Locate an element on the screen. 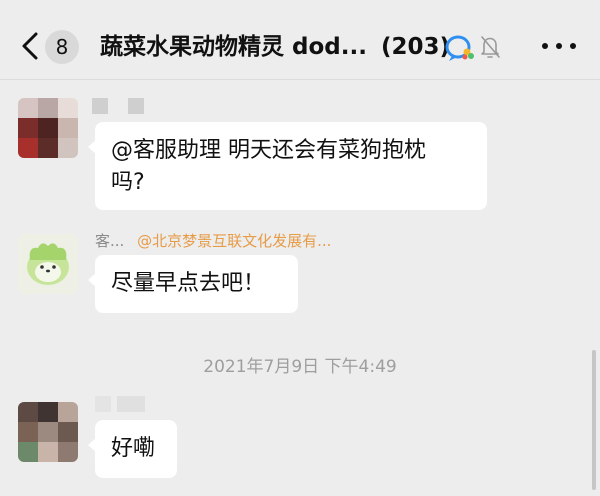  cabbage-dog-icon is located at coordinates (48, 264).